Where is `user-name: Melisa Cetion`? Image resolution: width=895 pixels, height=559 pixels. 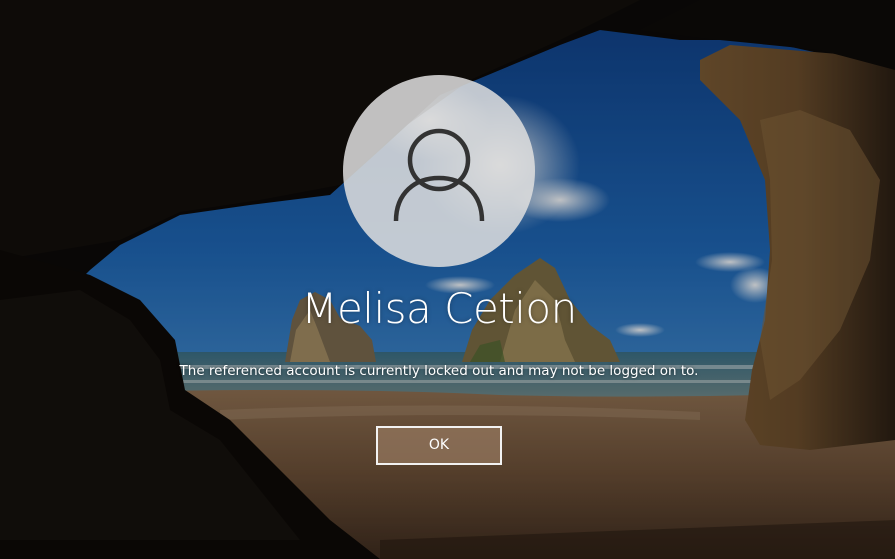 user-name: Melisa Cetion is located at coordinates (439, 308).